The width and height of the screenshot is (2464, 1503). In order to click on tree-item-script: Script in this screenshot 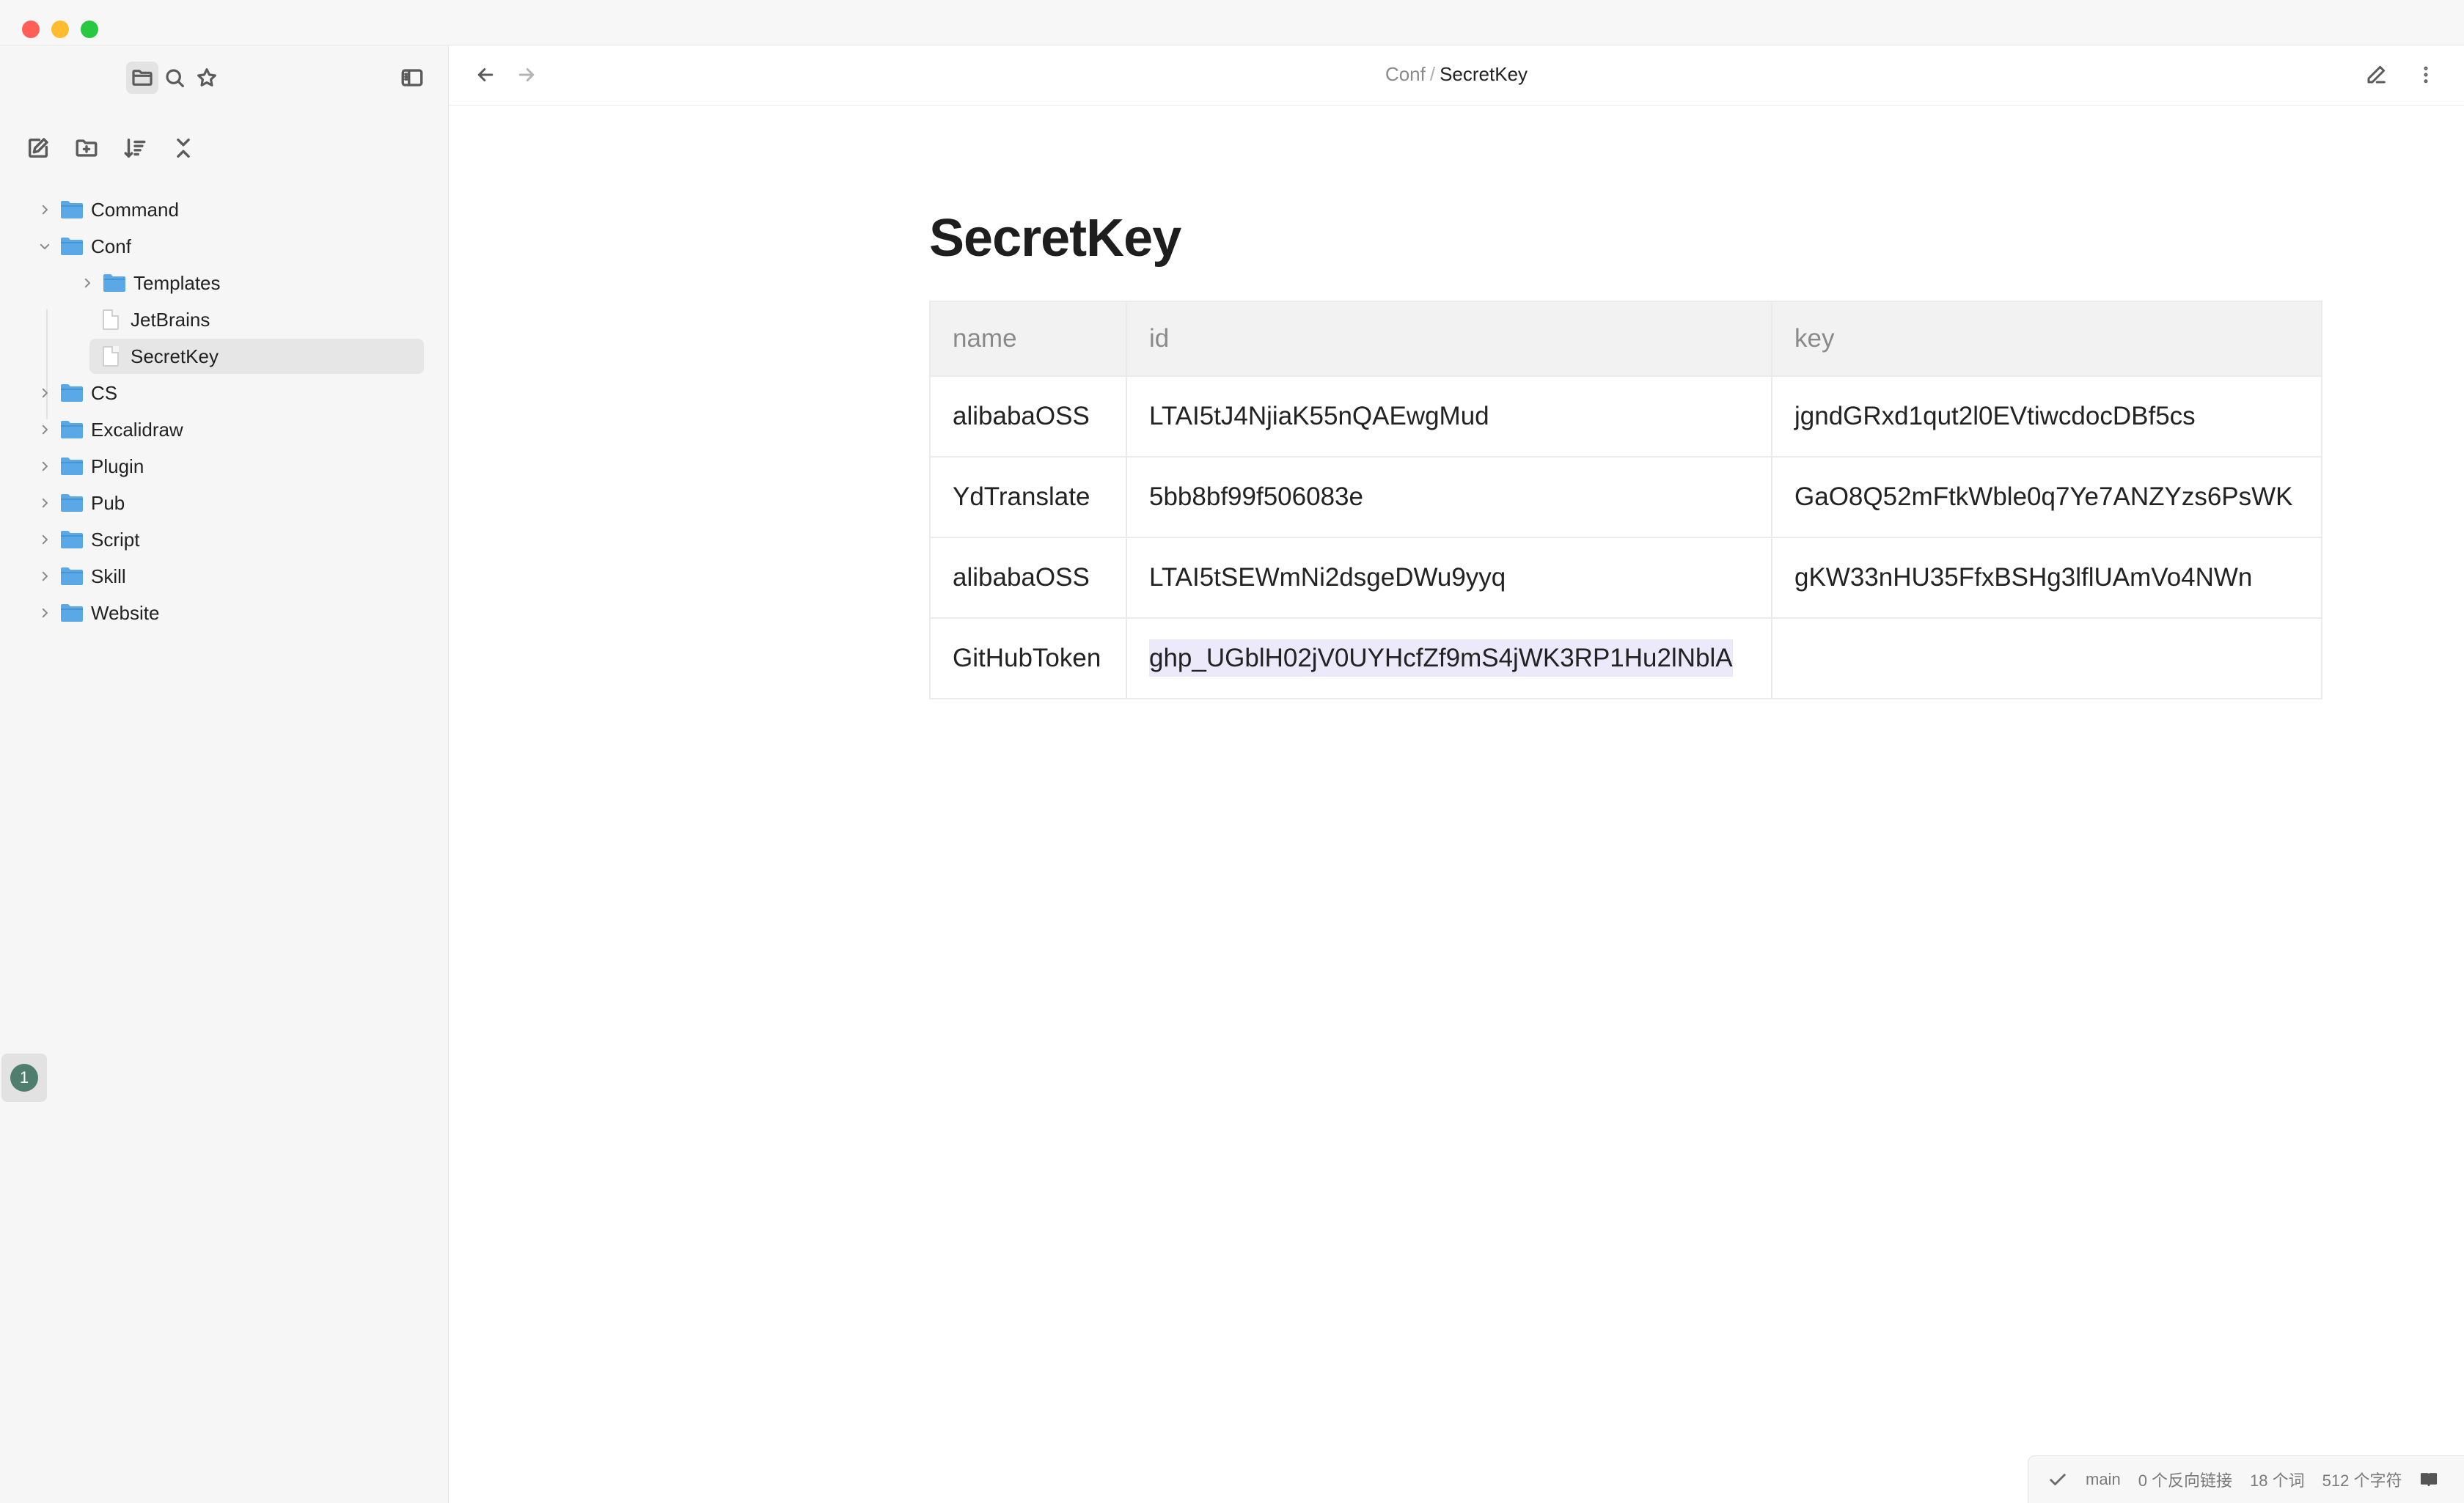, I will do `click(88, 539)`.